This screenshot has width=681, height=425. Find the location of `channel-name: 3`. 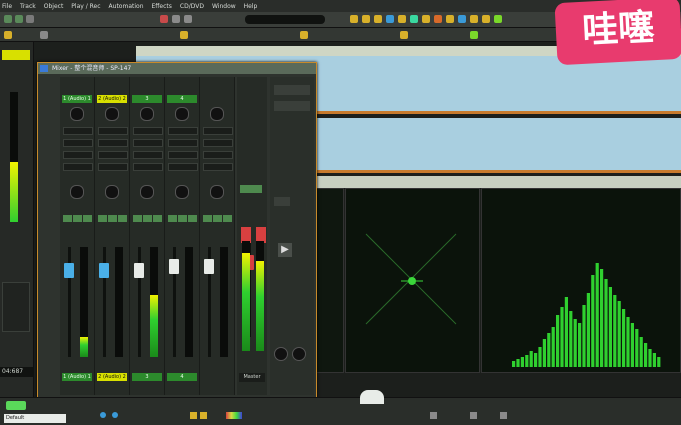

channel-name: 3 is located at coordinates (147, 99).